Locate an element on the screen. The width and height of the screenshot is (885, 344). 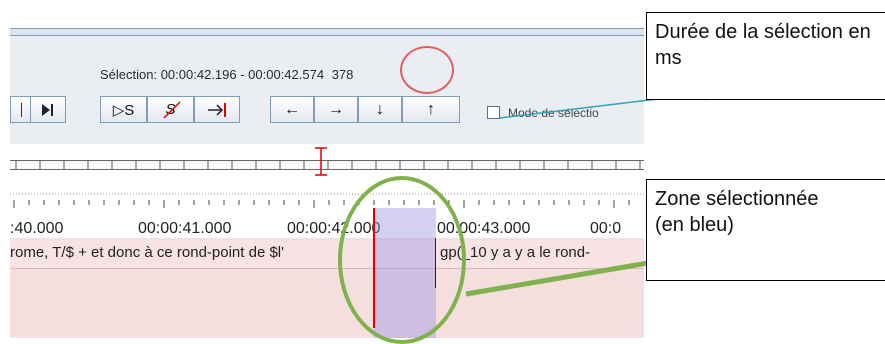
duration-callout: Durée de la sélection en ms is located at coordinates (765, 56).